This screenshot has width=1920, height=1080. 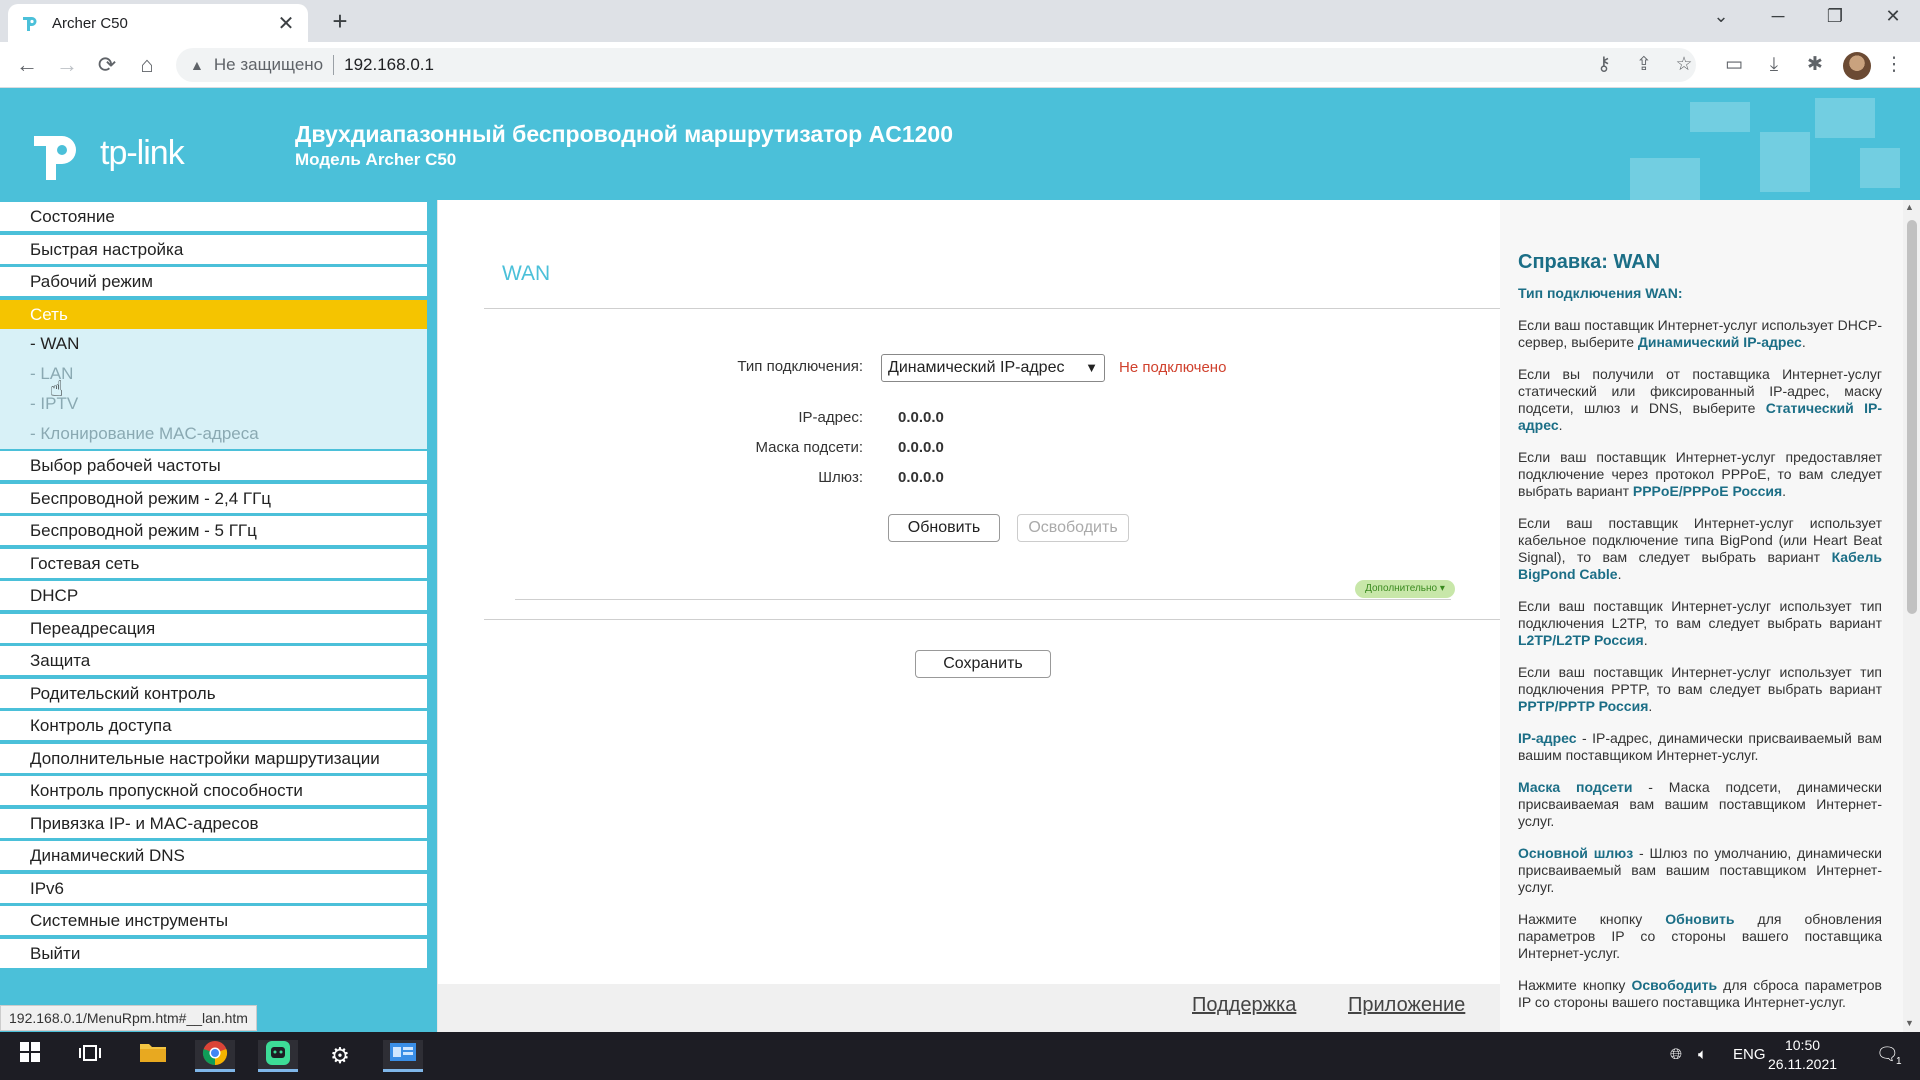 What do you see at coordinates (213, 953) in the screenshot?
I see `menu-item-logout: Выйти` at bounding box center [213, 953].